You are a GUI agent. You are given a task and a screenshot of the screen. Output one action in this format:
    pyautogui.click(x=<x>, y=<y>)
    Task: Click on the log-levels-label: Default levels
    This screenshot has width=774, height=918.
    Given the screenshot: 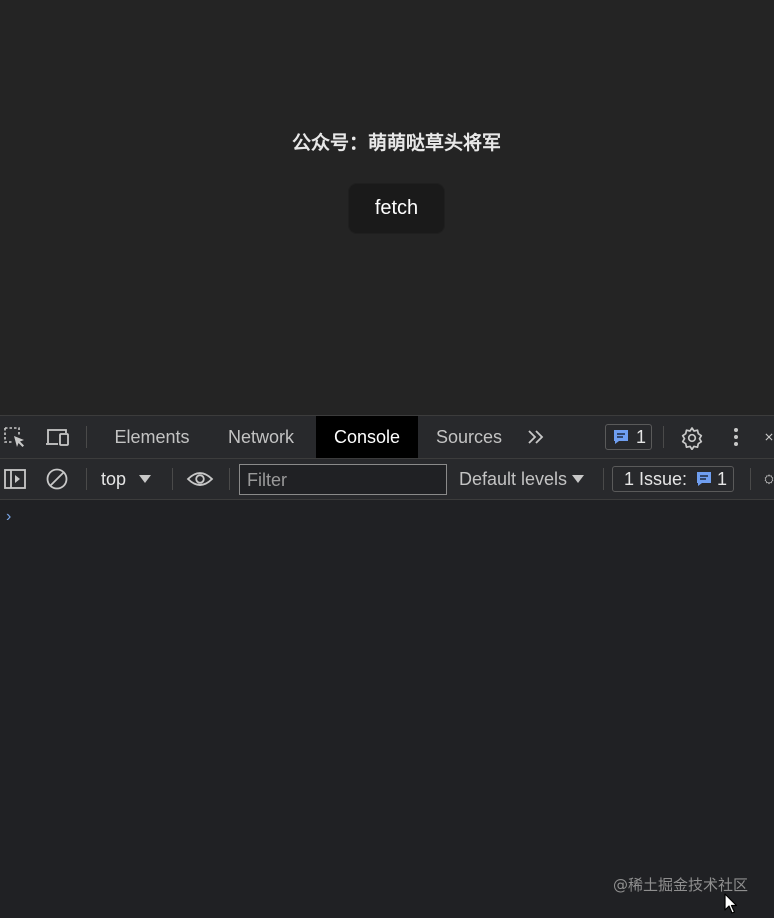 What is the action you would take?
    pyautogui.click(x=513, y=478)
    